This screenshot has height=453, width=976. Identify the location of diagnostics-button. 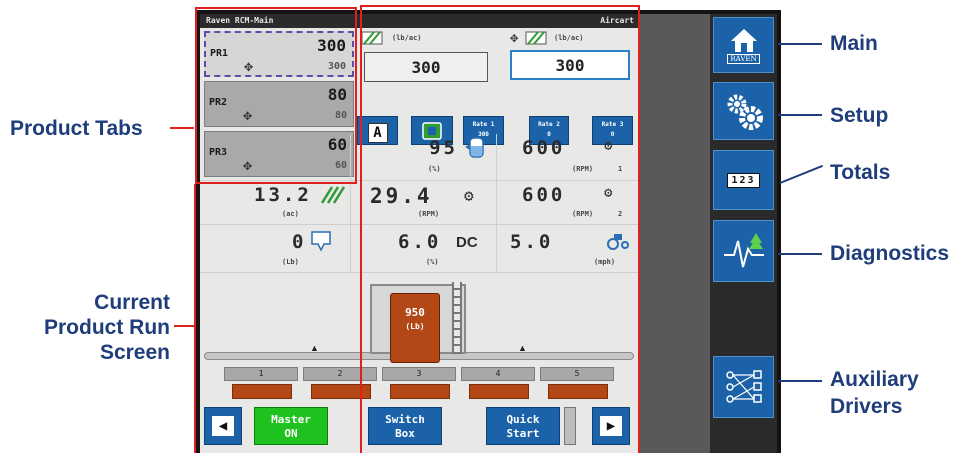
(743, 251).